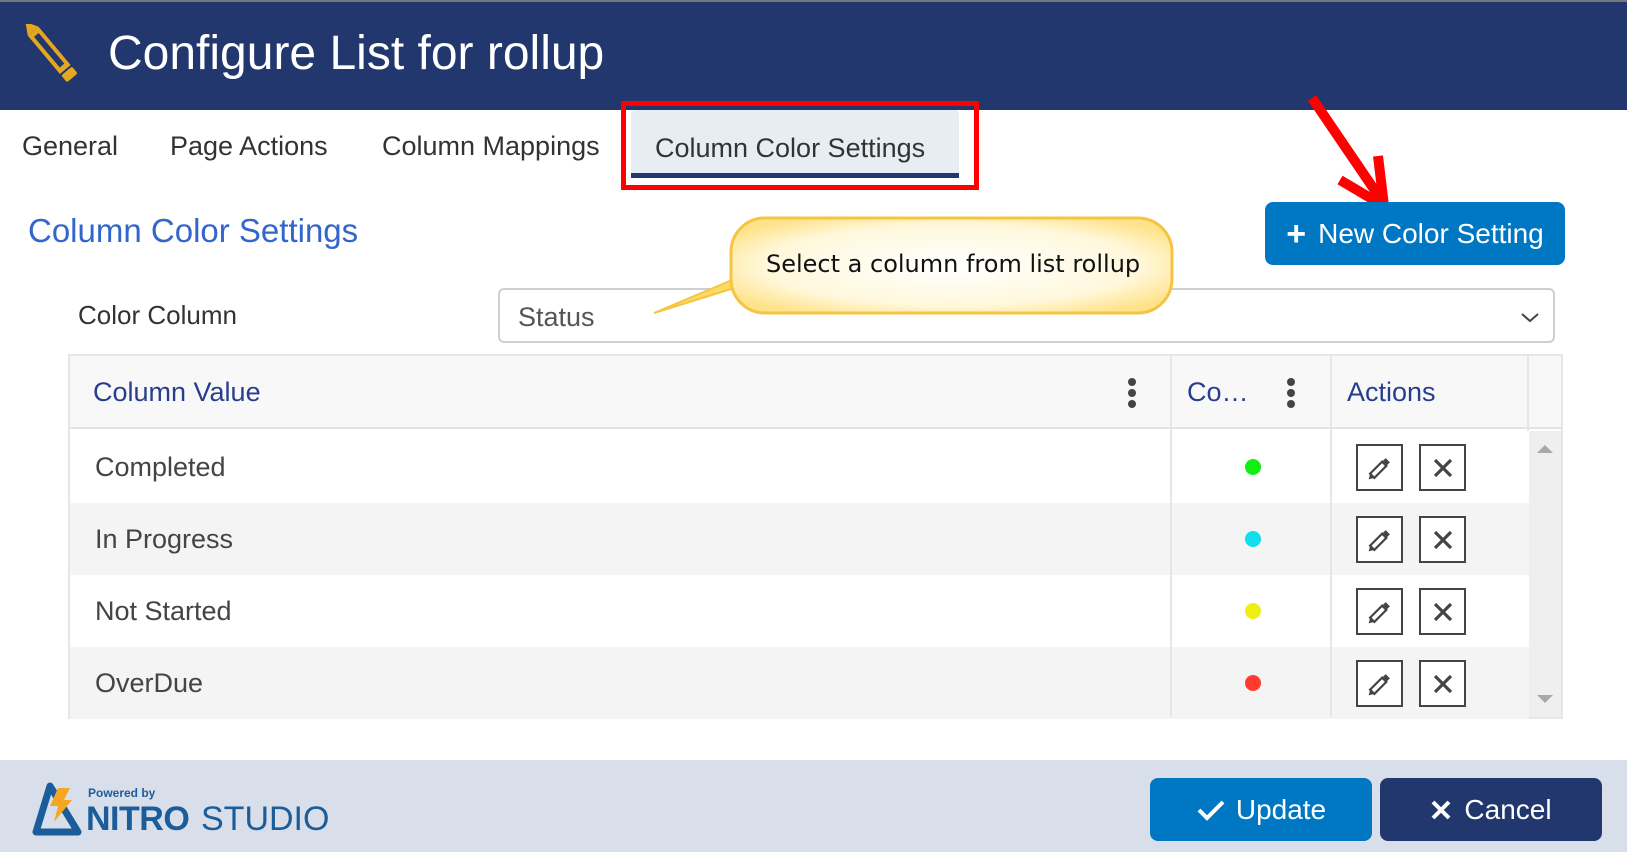  What do you see at coordinates (1281, 809) in the screenshot?
I see `update-label: Update` at bounding box center [1281, 809].